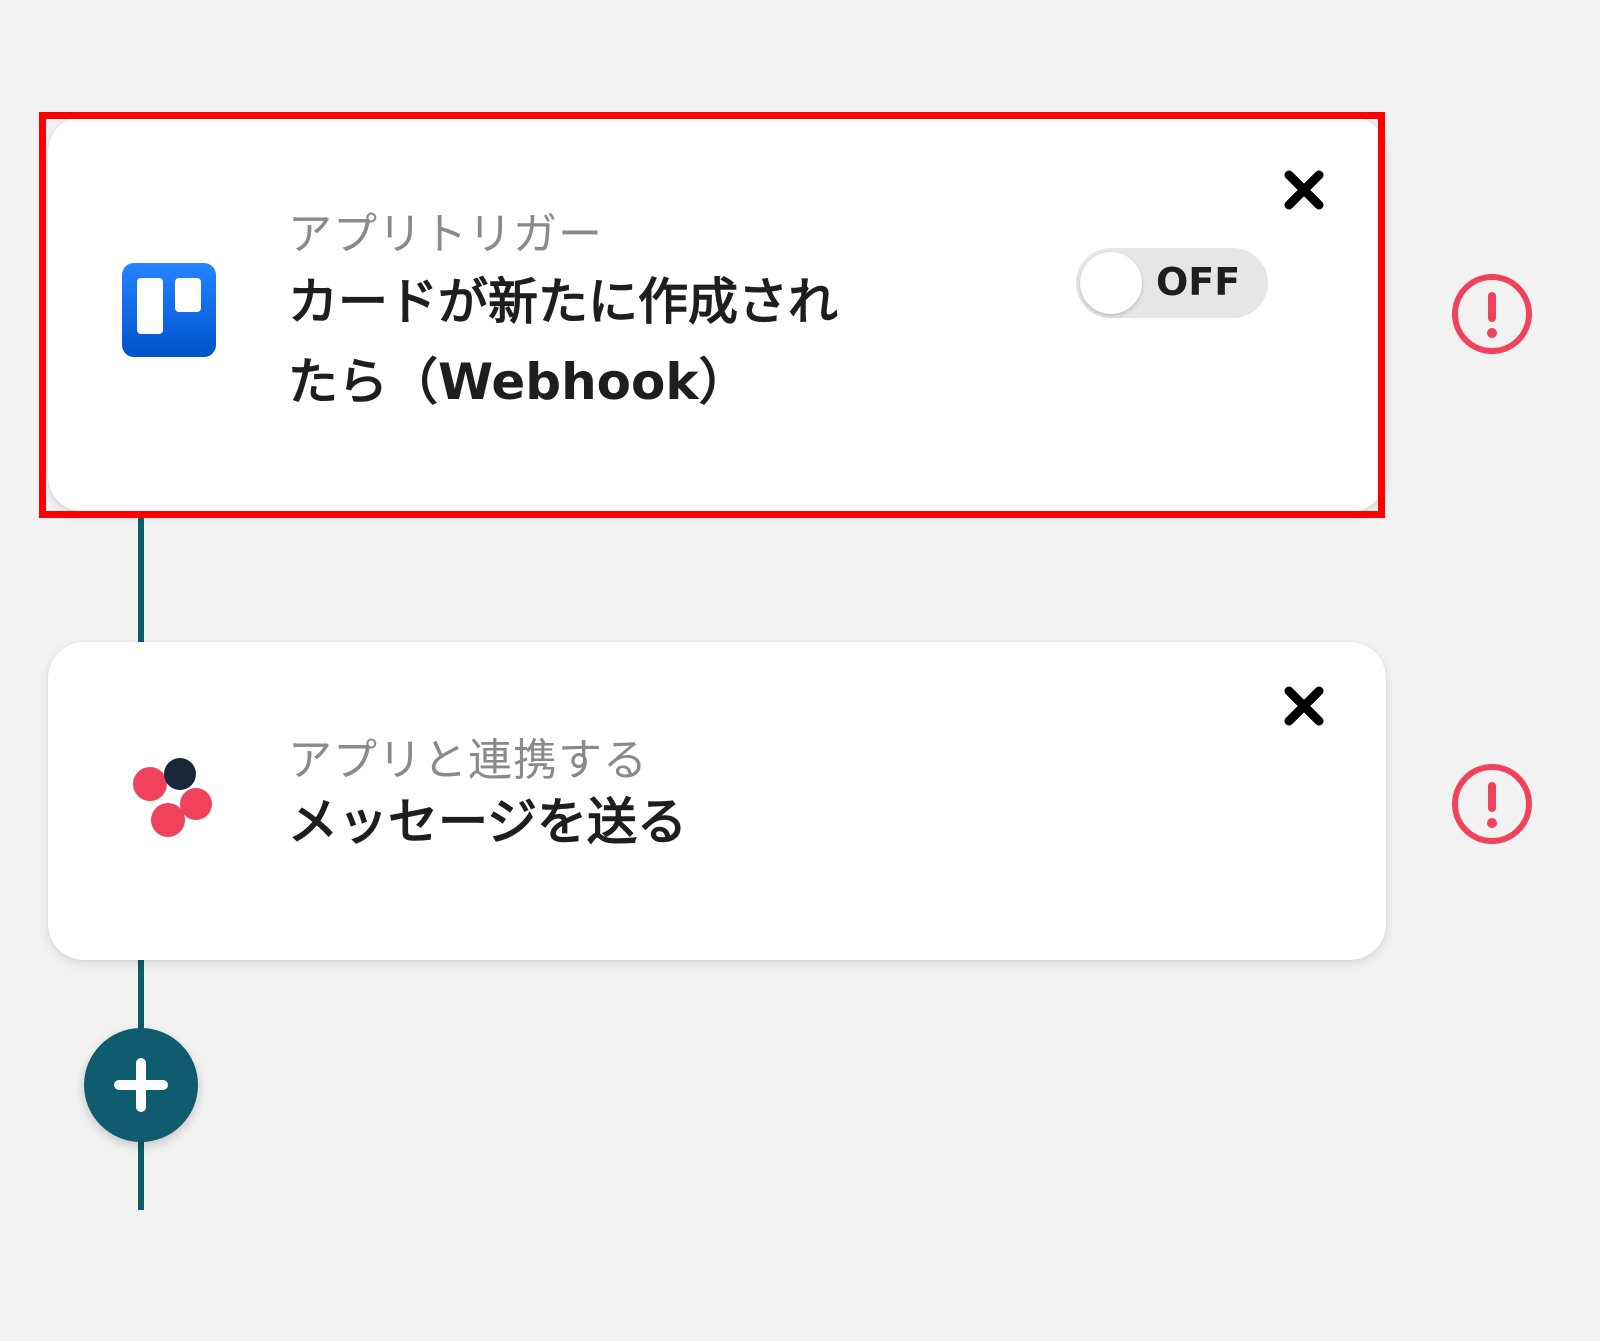  I want to click on step-type-label: アプリトリガー, so click(445, 234).